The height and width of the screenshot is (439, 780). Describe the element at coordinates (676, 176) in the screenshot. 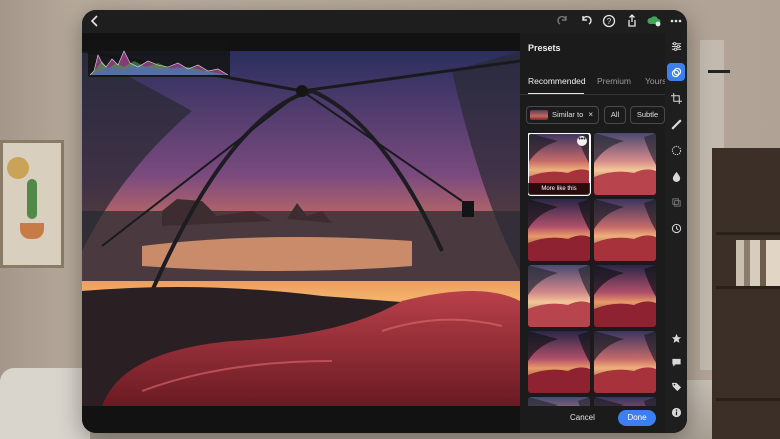

I see `blur-icon` at that location.